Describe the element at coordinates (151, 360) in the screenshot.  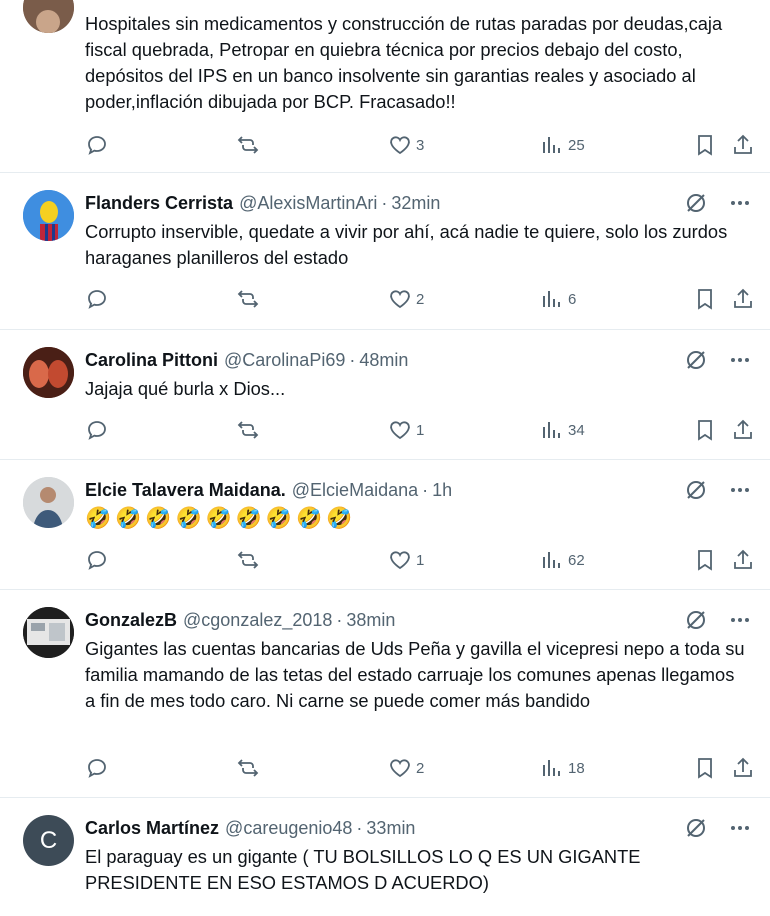
I see `author-name: Carolina Pittoni` at that location.